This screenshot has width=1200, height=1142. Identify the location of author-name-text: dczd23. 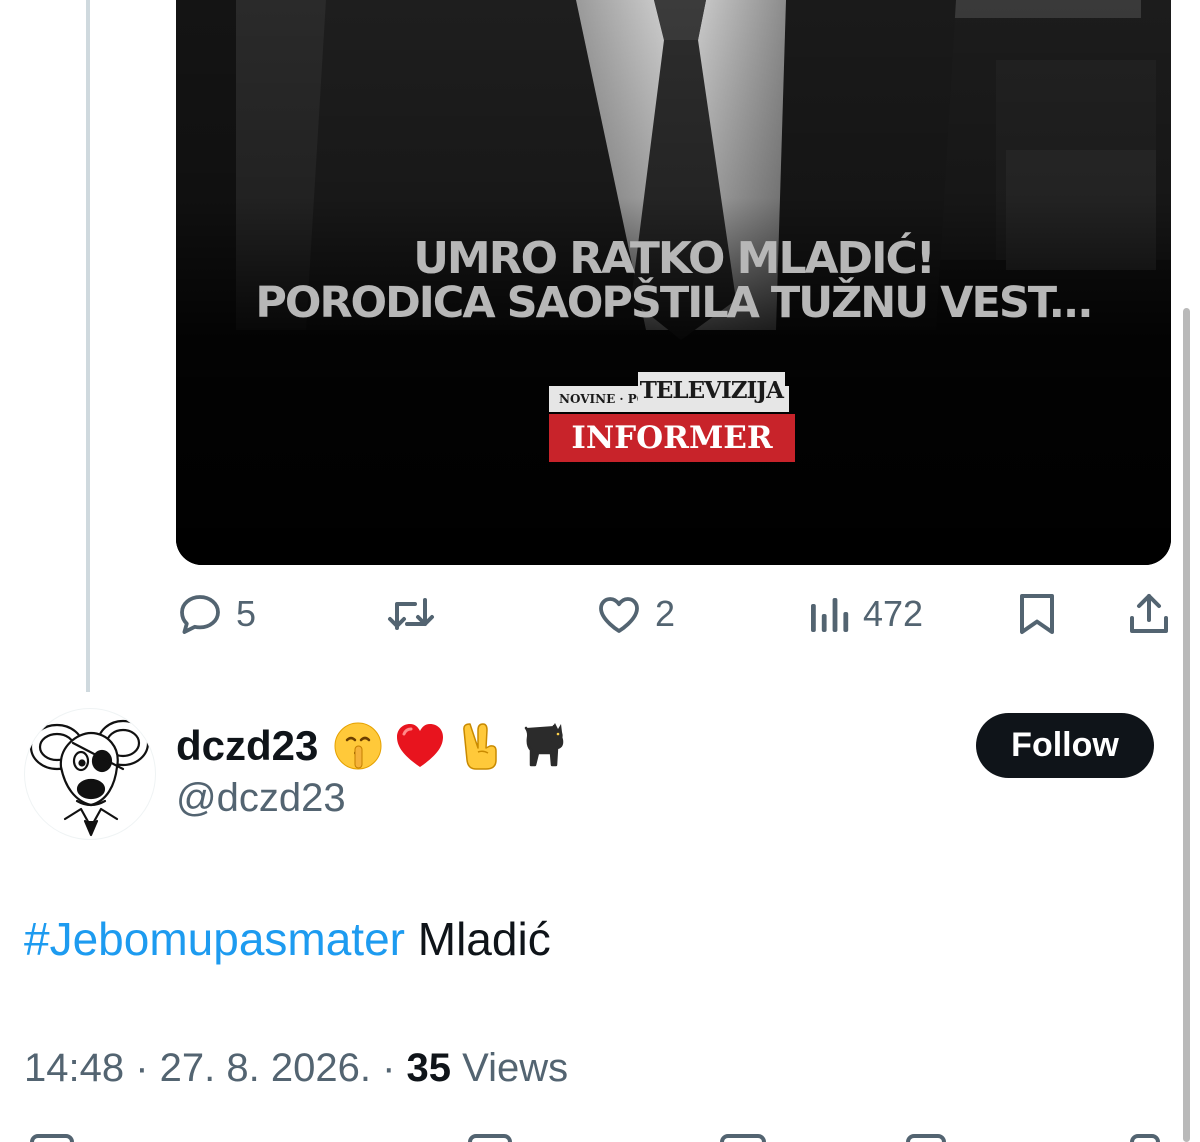
(247, 745).